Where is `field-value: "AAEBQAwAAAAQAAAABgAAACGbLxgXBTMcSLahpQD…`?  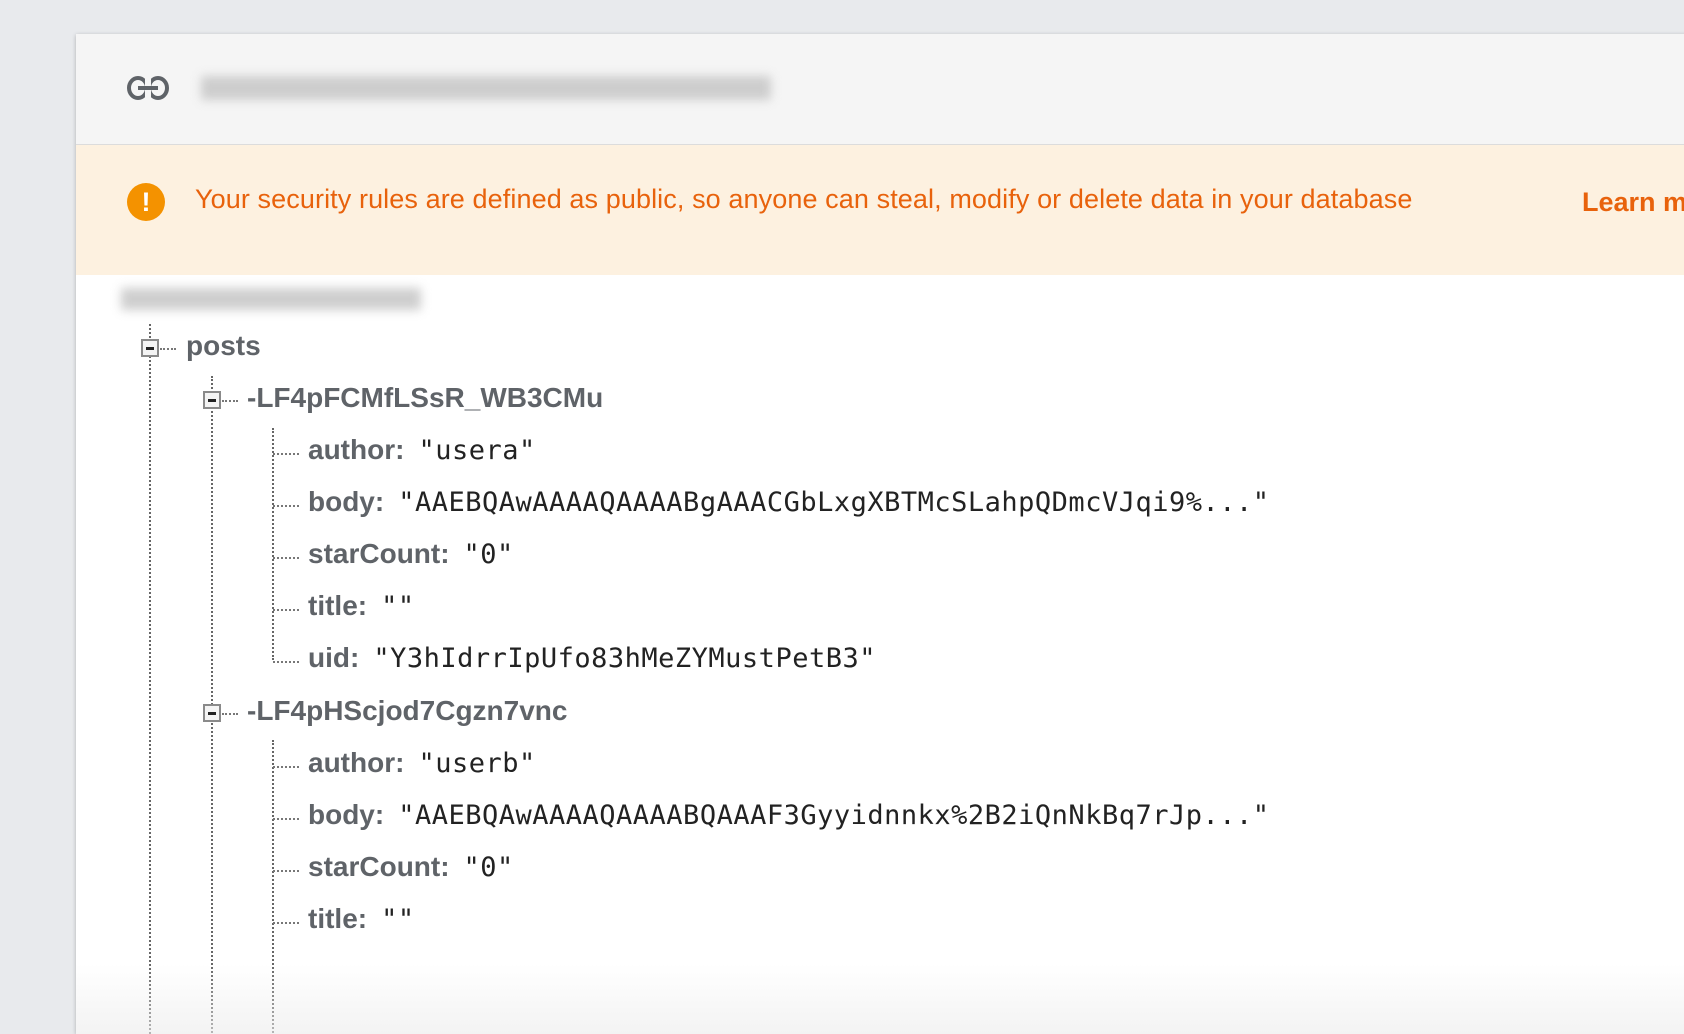
field-value: "AAEBQAwAAAAQAAAABgAAACGbLxgXBTMcSLahpQD… is located at coordinates (833, 502).